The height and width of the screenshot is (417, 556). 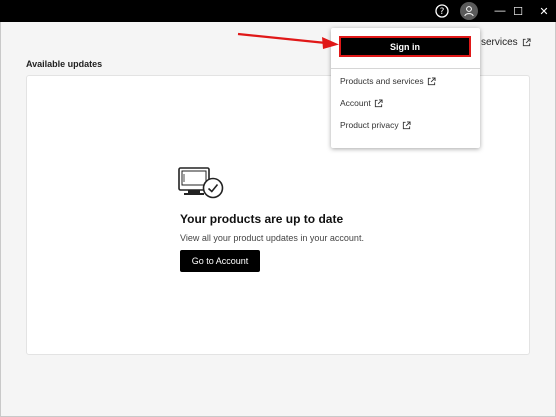 I want to click on menu-divider, so click(x=405, y=68).